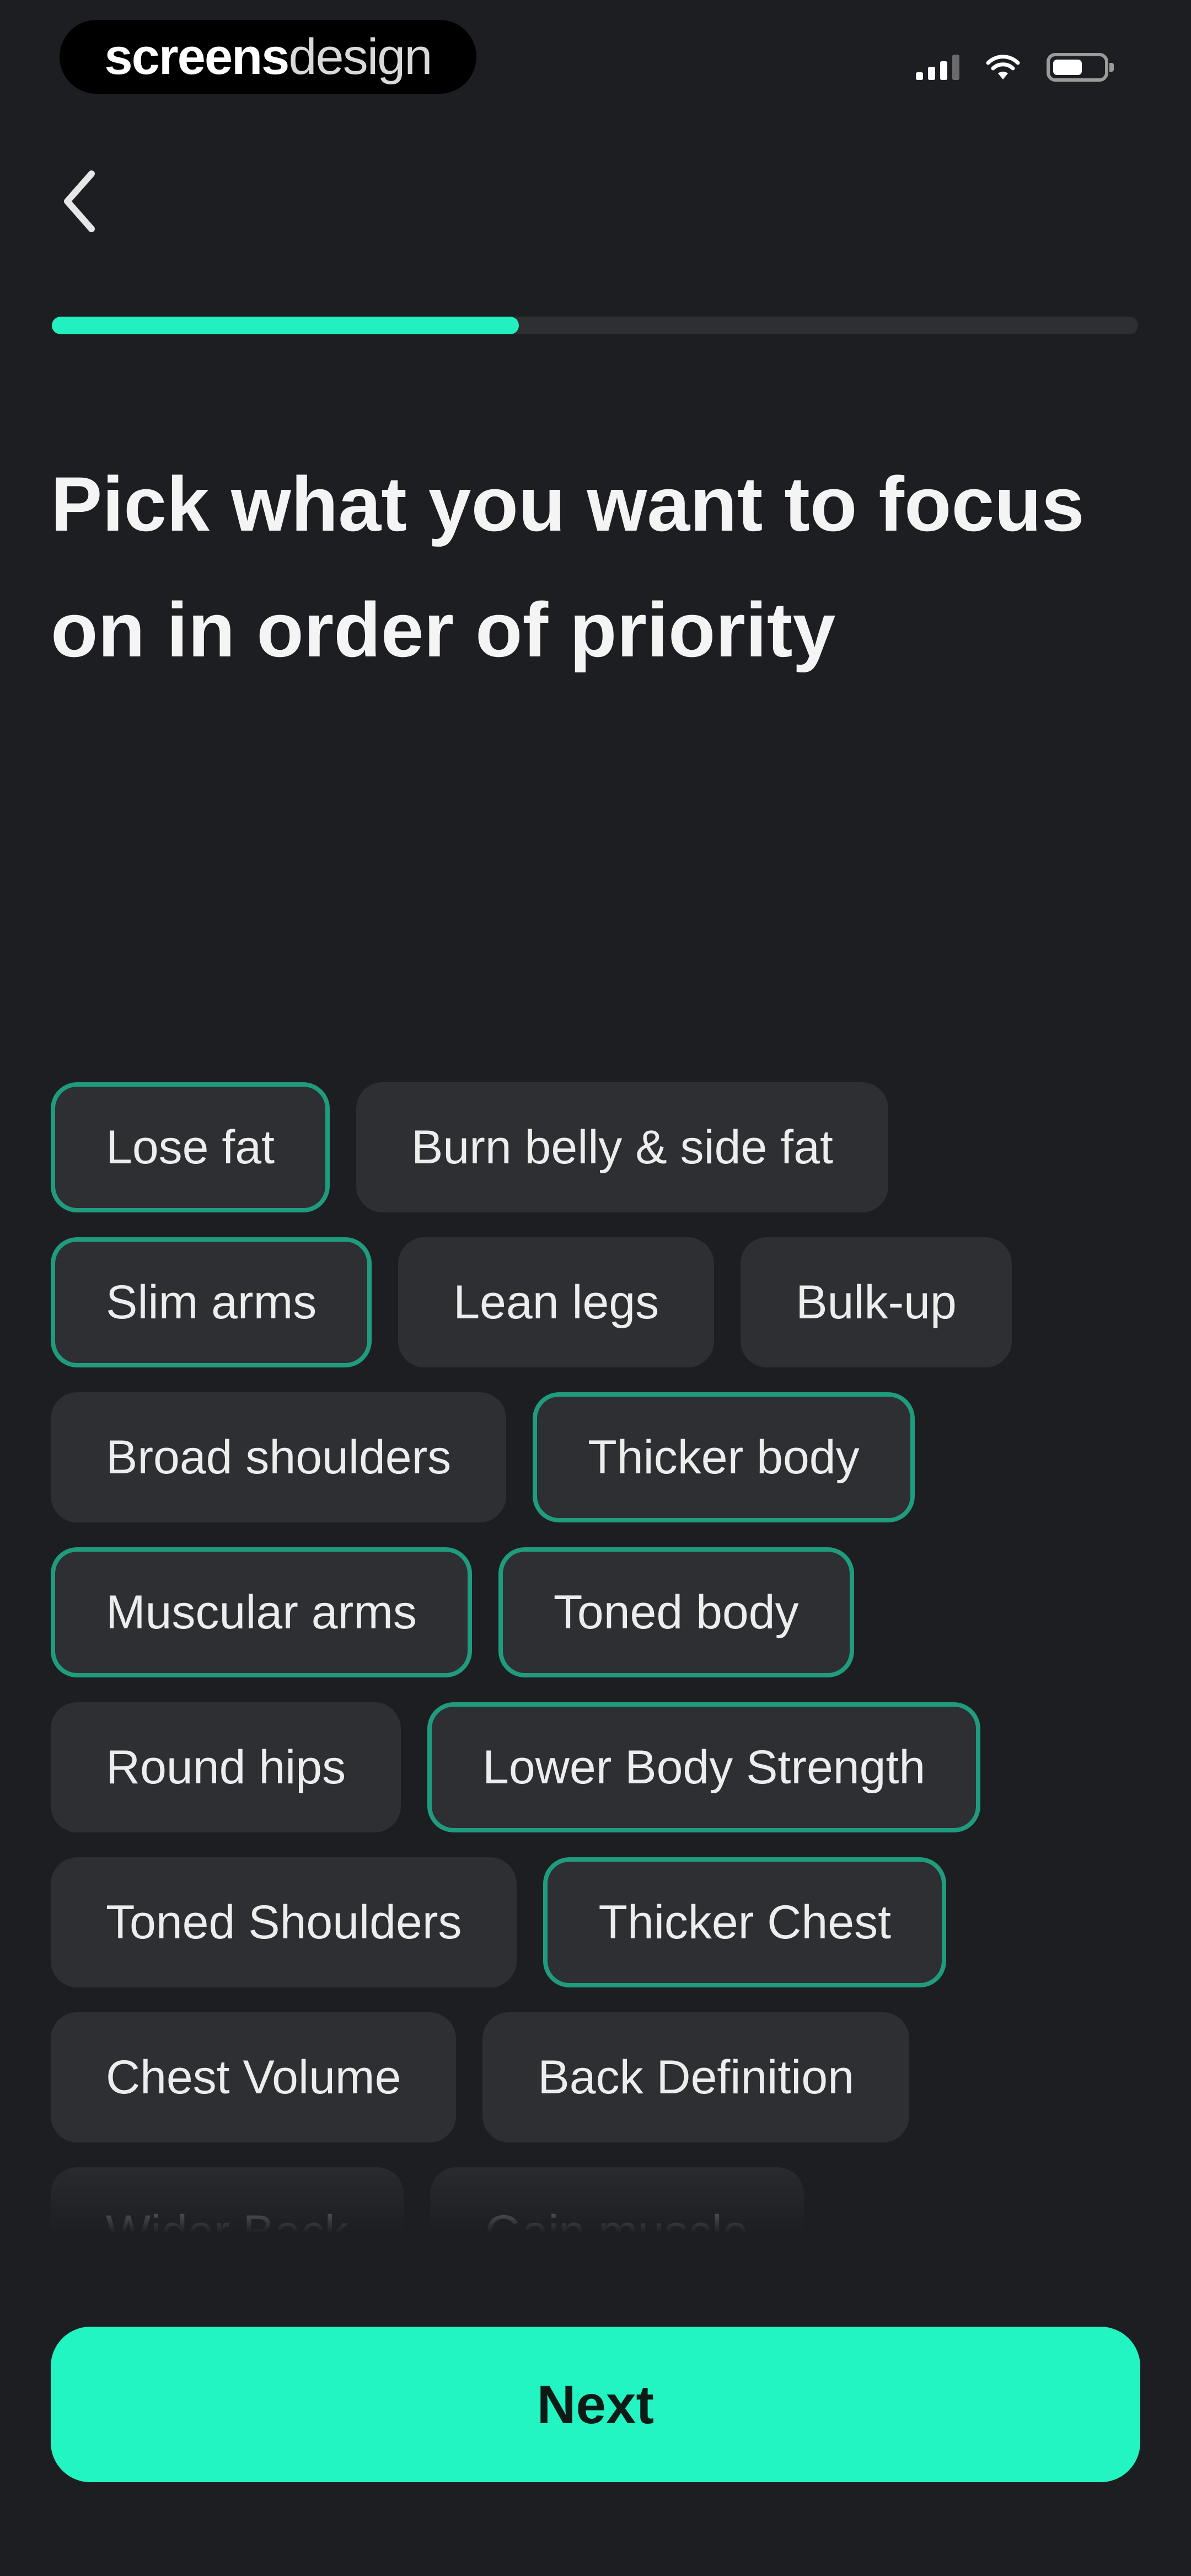  What do you see at coordinates (617, 2208) in the screenshot?
I see `focus-chip: Gain muscle` at bounding box center [617, 2208].